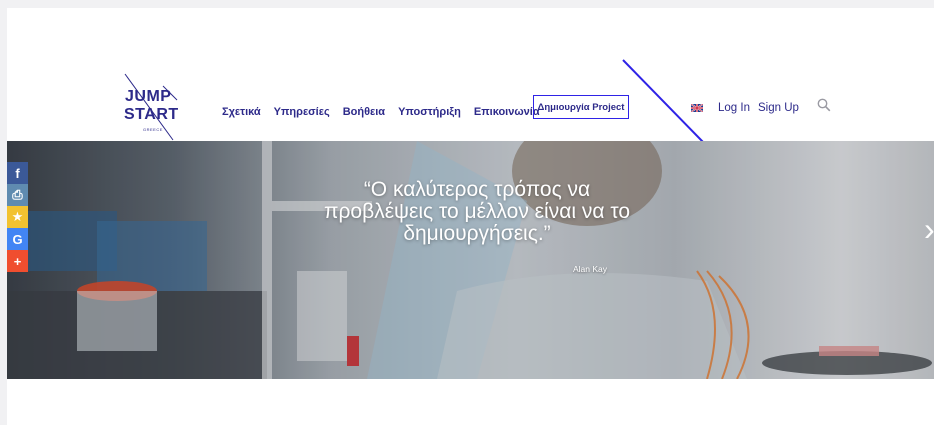 The height and width of the screenshot is (425, 934). I want to click on logo-line-1: JUMP, so click(148, 96).